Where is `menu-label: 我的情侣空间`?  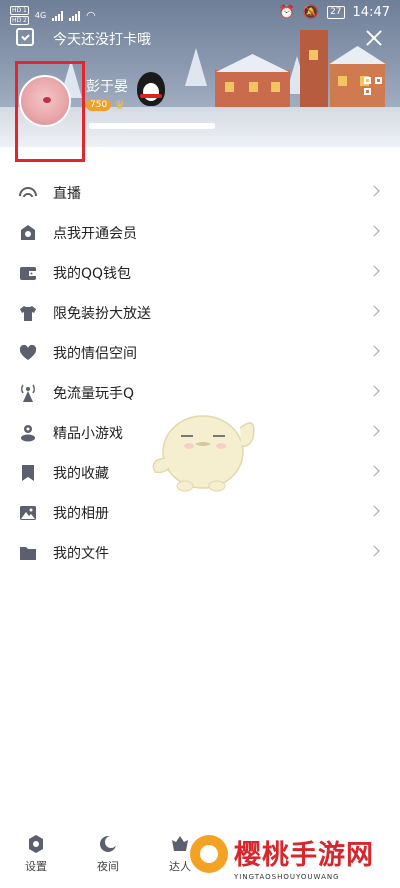 menu-label: 我的情侣空间 is located at coordinates (95, 354).